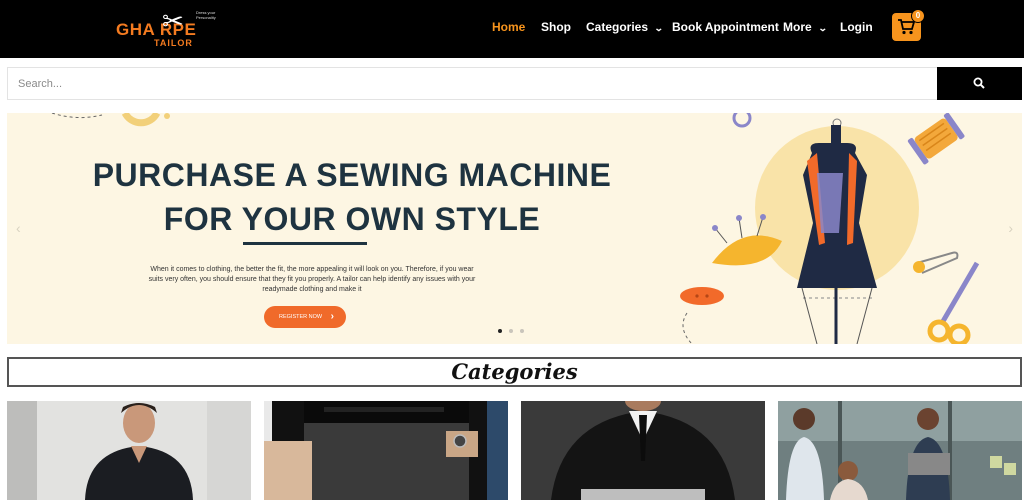 Image resolution: width=1024 pixels, height=500 pixels. Describe the element at coordinates (918, 16) in the screenshot. I see `cart-count-badge: 0` at that location.